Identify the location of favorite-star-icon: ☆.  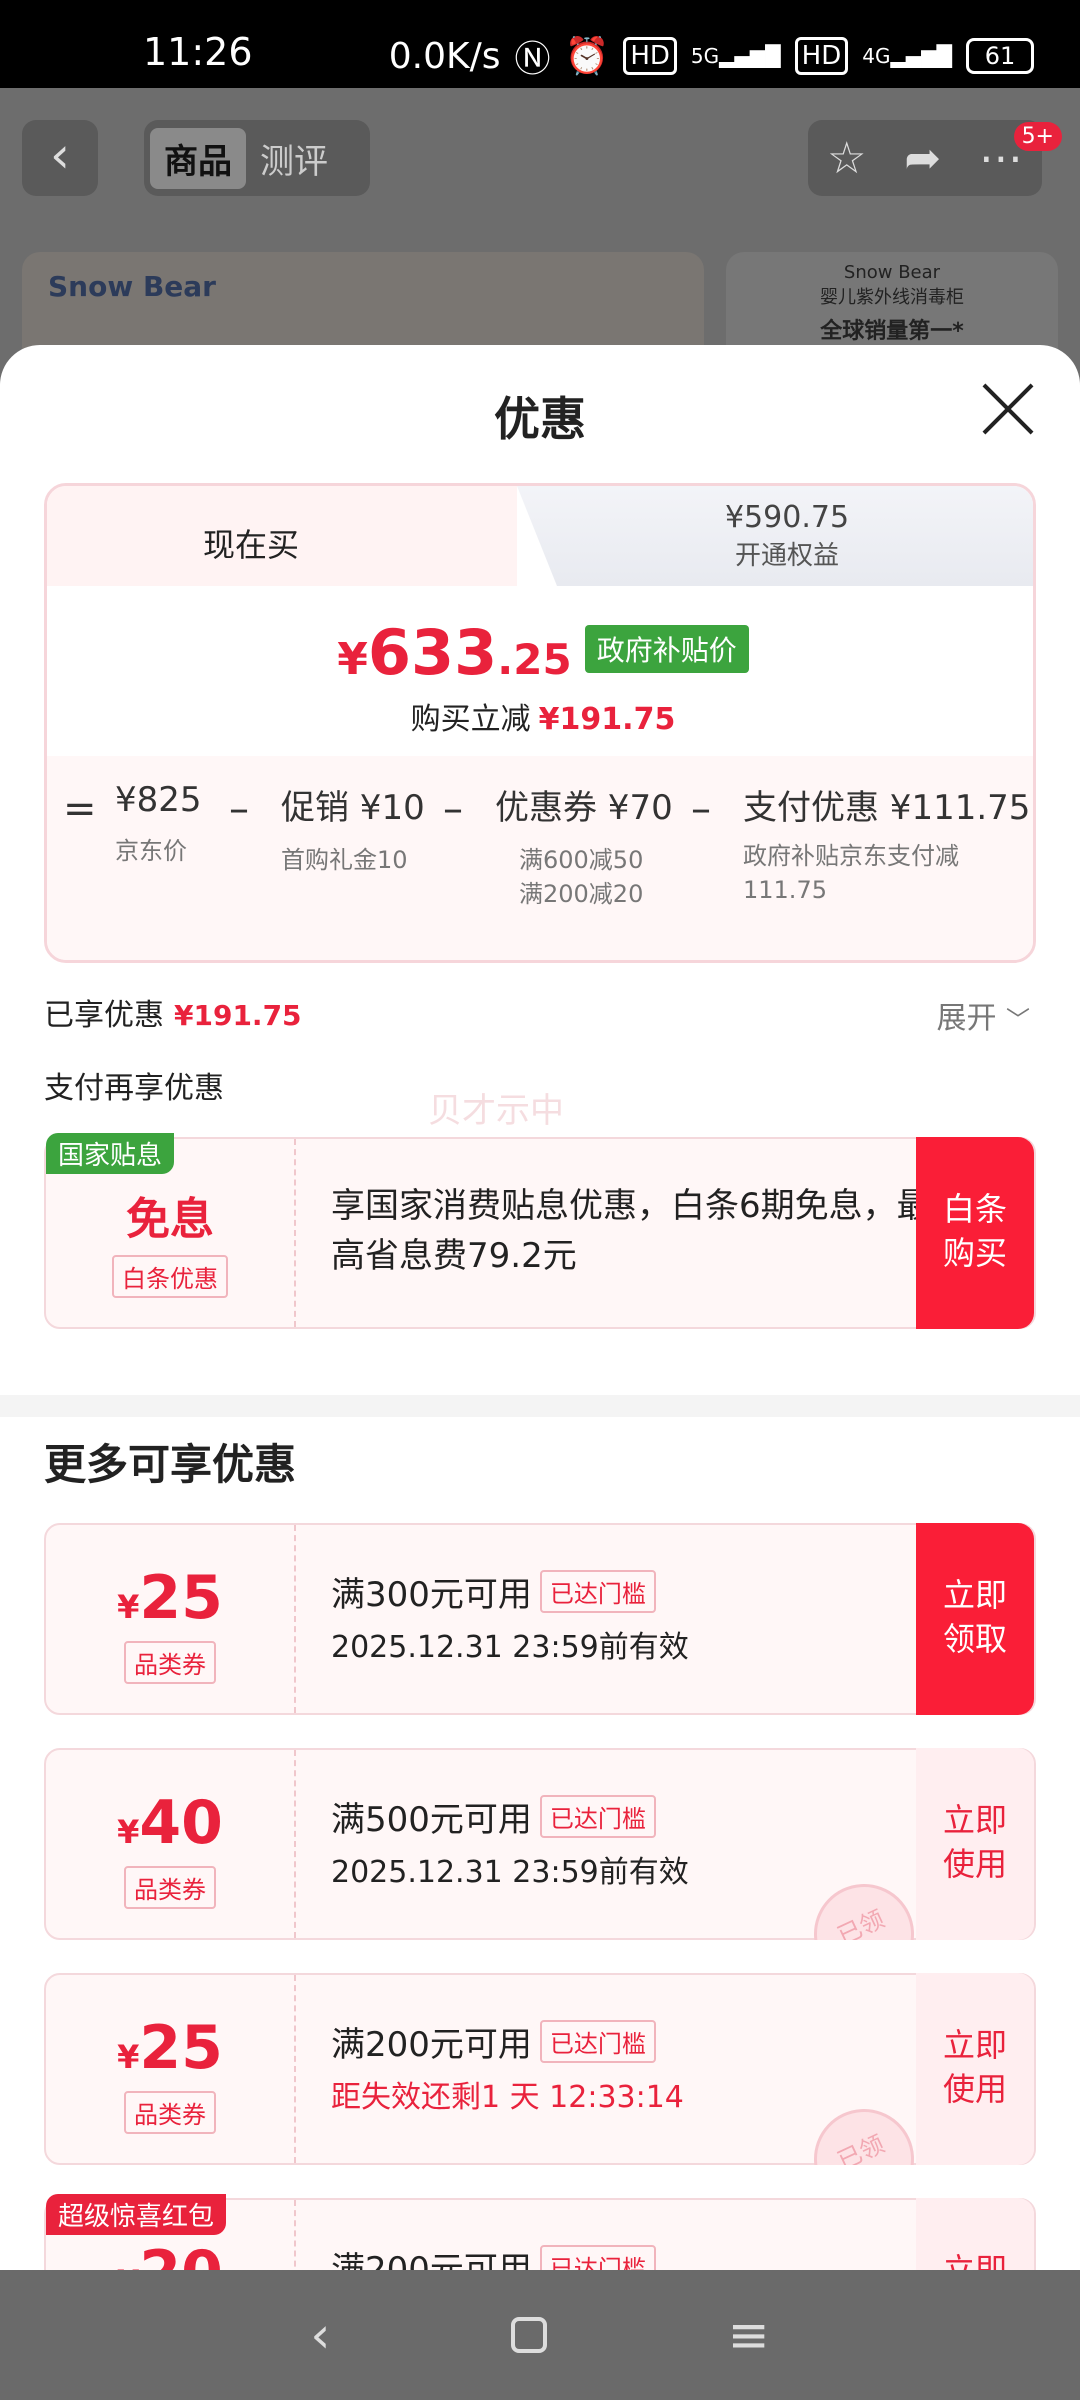
(846, 158).